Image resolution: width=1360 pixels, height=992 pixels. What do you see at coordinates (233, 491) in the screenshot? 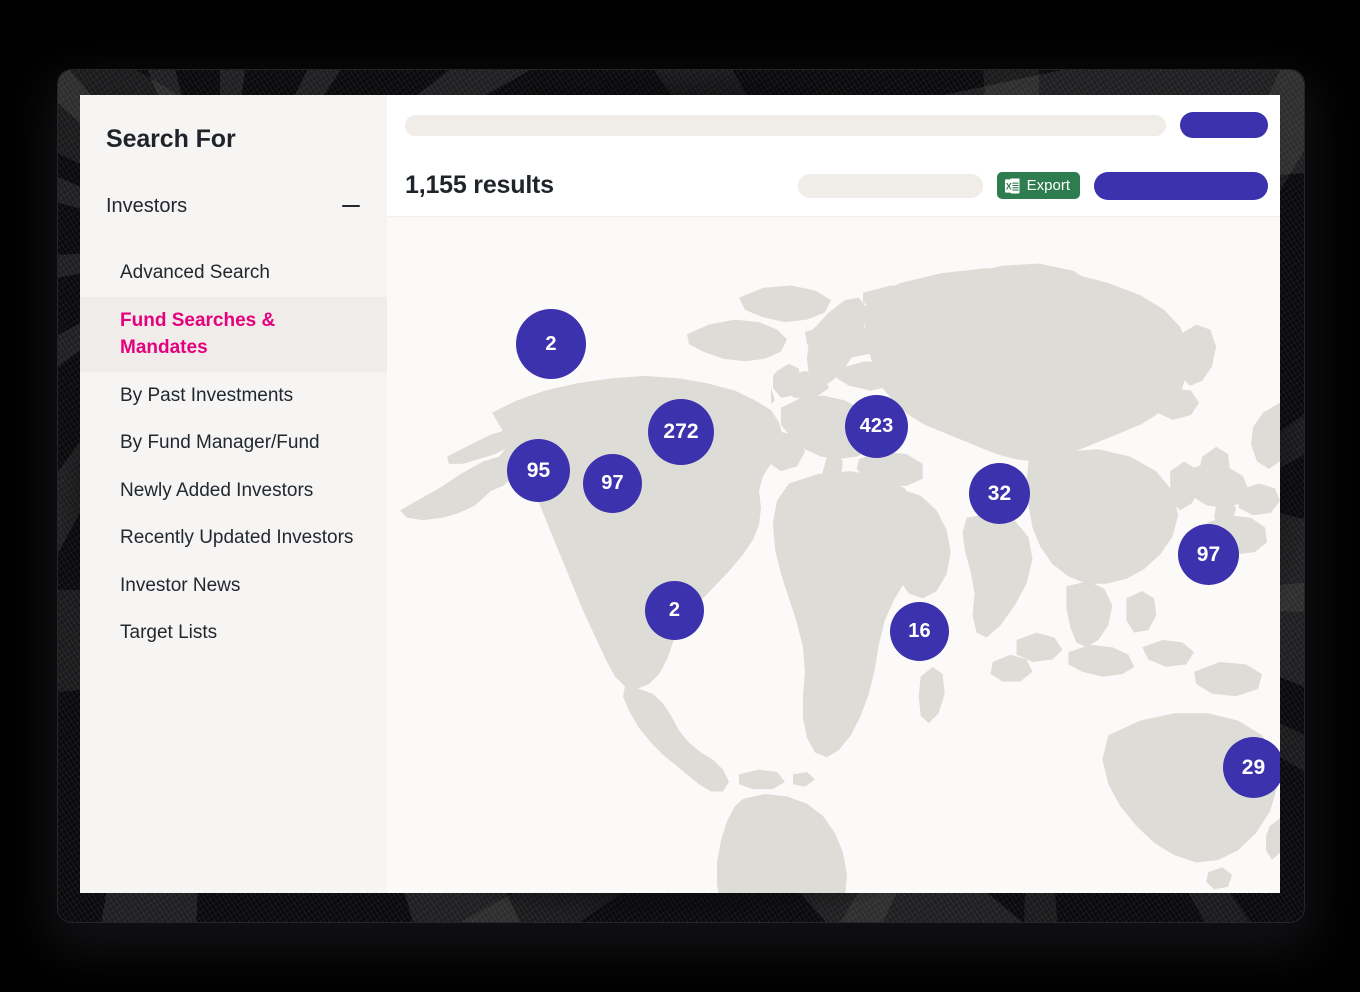
I see `sidebar-item-newly-added-investors: Newly Added Investors` at bounding box center [233, 491].